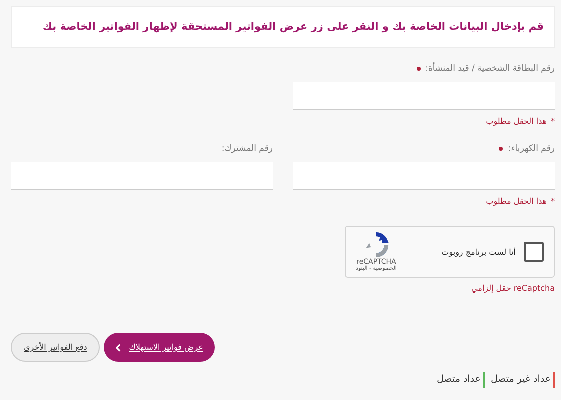 This screenshot has width=561, height=400. What do you see at coordinates (293, 27) in the screenshot?
I see `page-title: قم بإدخال البيانات الخاصة بك و النقر على زر عرض الفواتير المستحقة لإظهار الفواتير الخاصة بك` at bounding box center [293, 27].